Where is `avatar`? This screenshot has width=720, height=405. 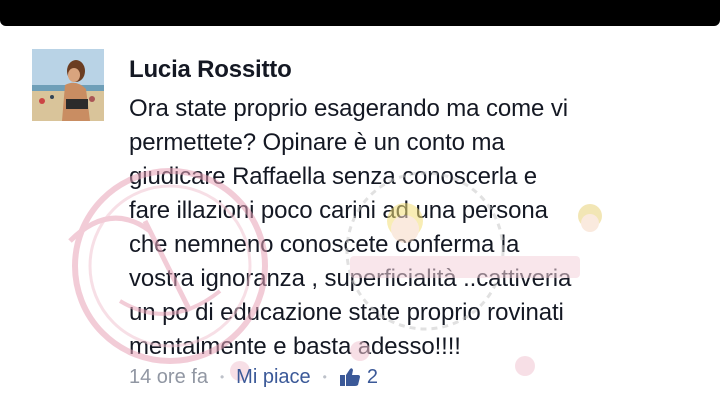
avatar is located at coordinates (68, 85).